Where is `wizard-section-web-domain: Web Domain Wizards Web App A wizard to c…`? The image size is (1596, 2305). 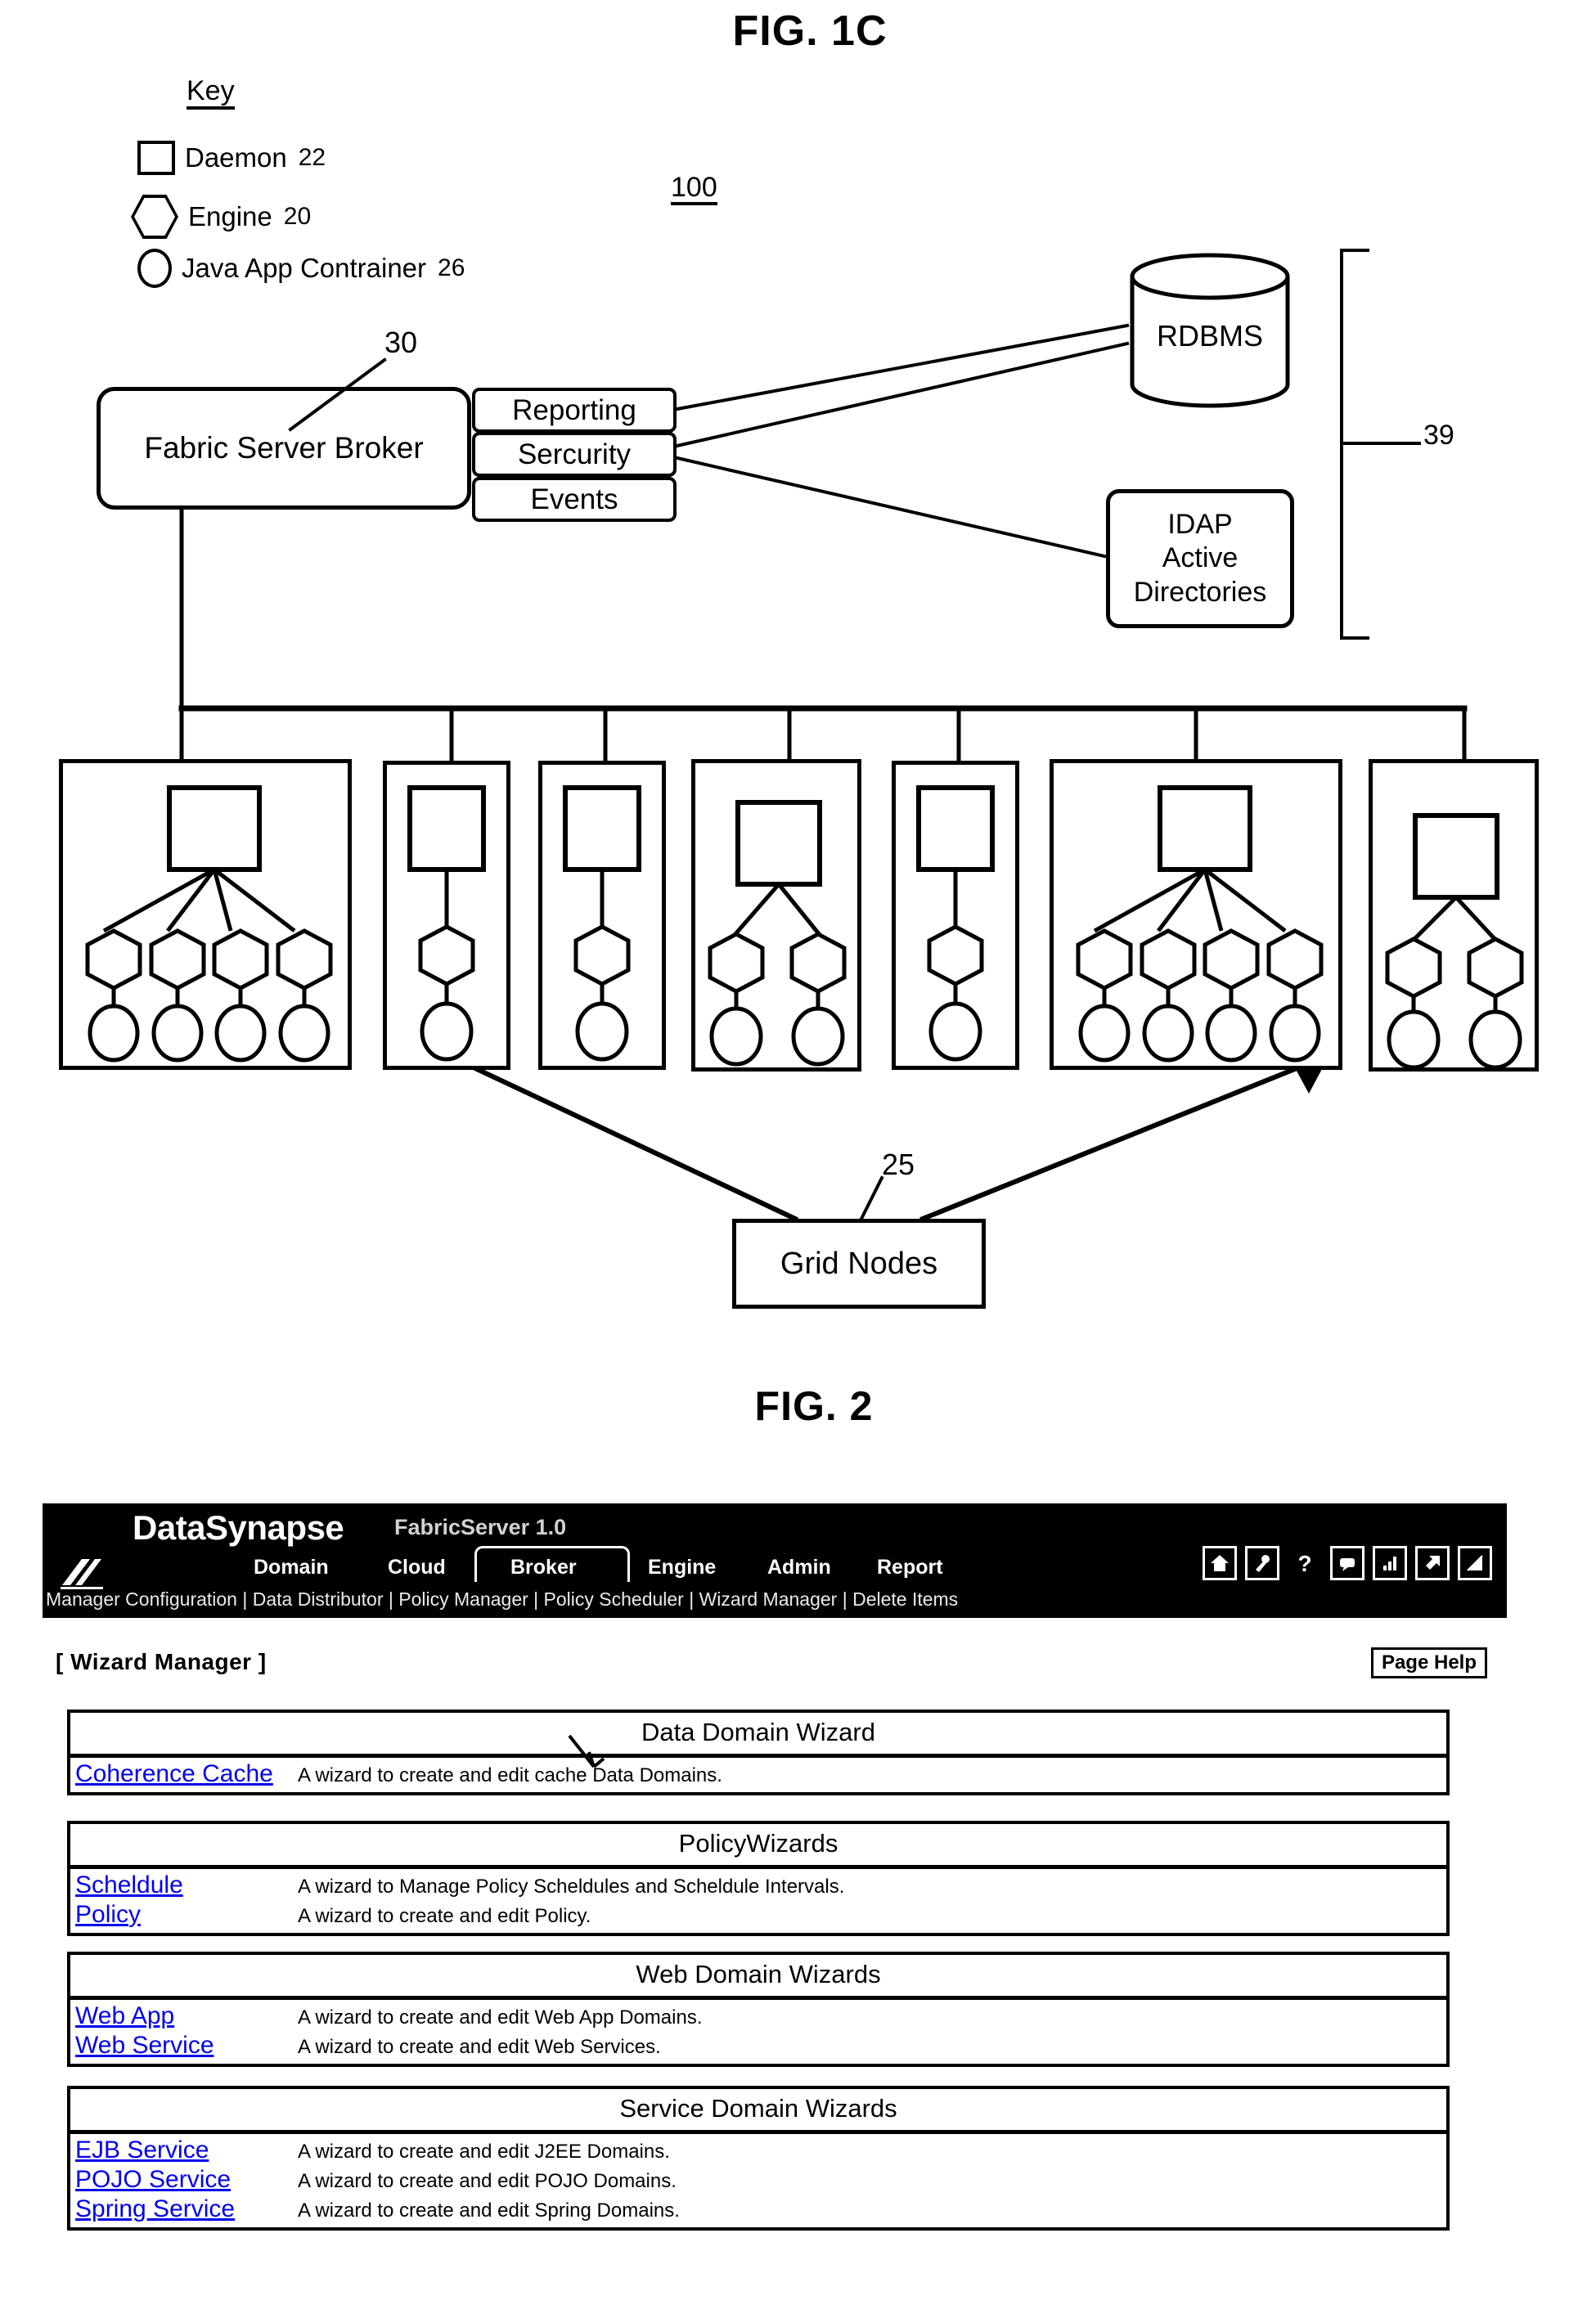
wizard-section-web-domain: Web Domain Wizards Web App A wizard to c… is located at coordinates (758, 2009).